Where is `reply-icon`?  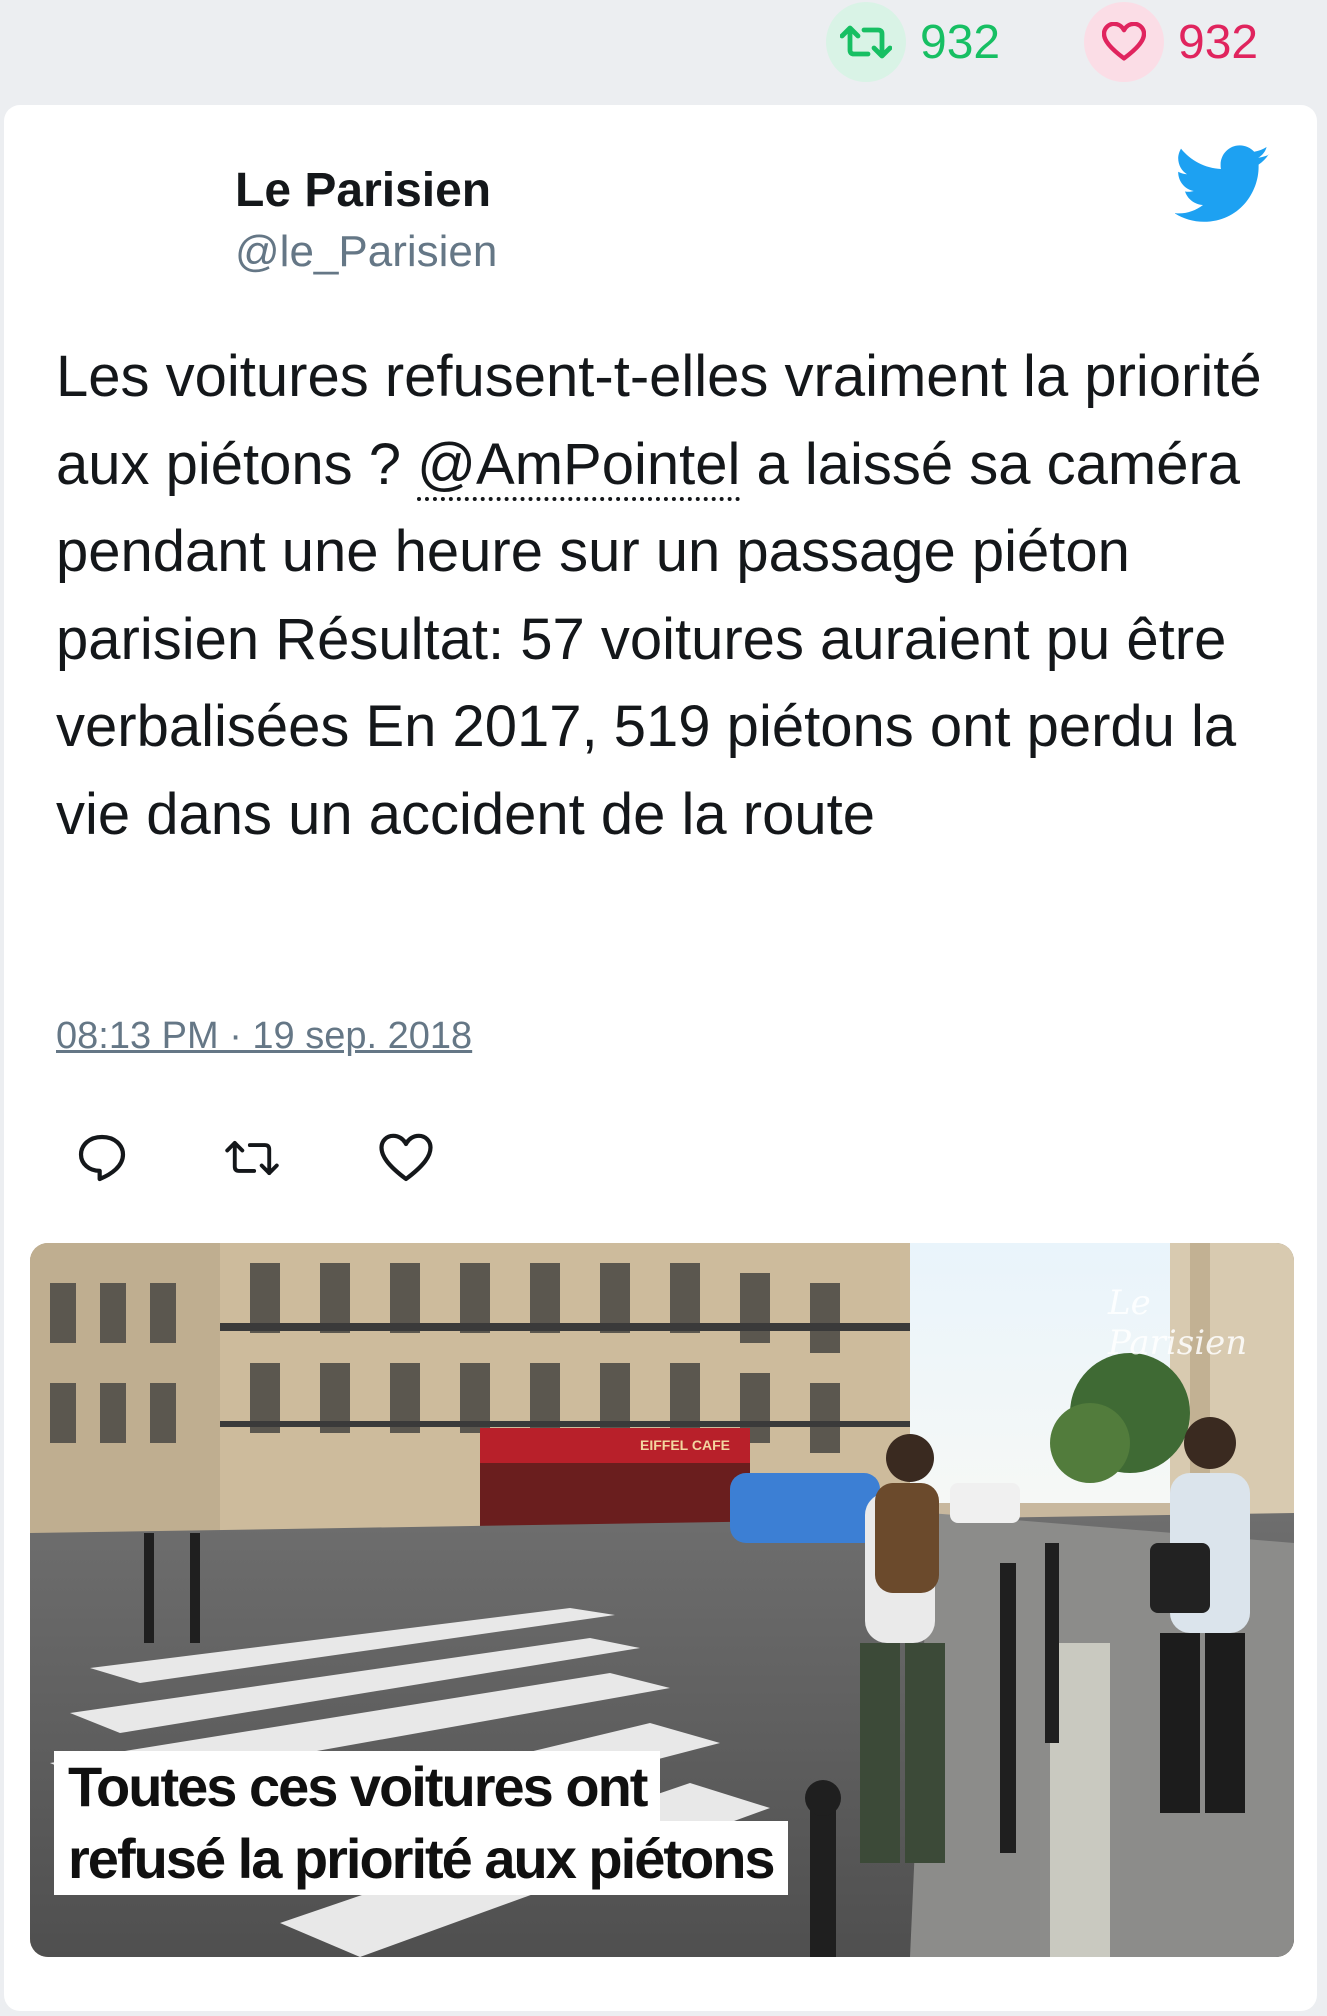 reply-icon is located at coordinates (102, 1158).